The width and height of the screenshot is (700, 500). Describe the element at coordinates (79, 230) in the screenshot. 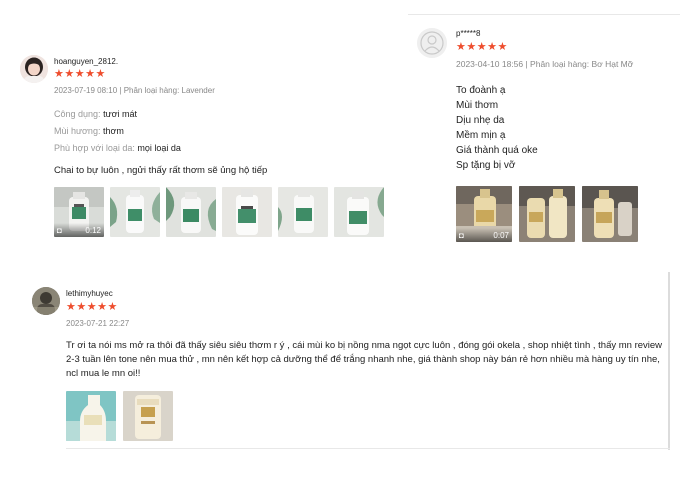

I see `video-badge: ◘ 0:12` at that location.